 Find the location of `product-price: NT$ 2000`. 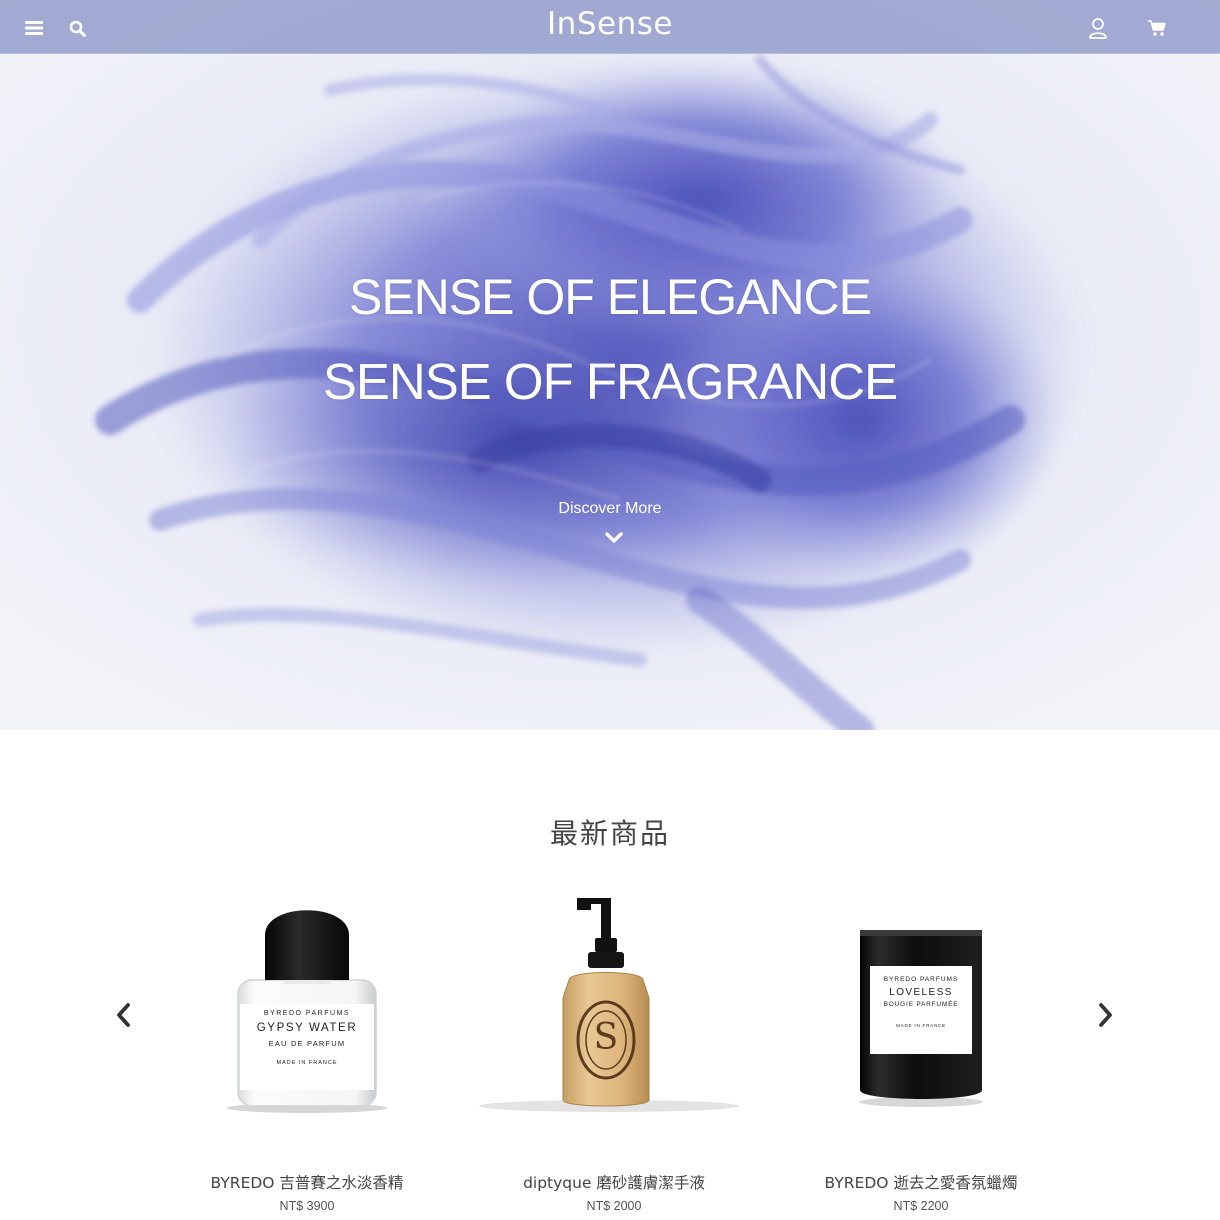

product-price: NT$ 2000 is located at coordinates (614, 1206).